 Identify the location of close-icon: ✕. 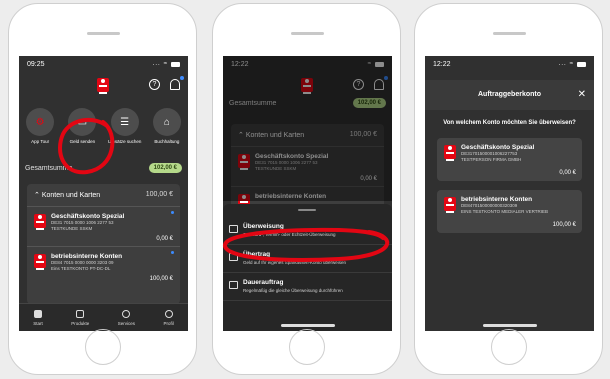
(582, 95).